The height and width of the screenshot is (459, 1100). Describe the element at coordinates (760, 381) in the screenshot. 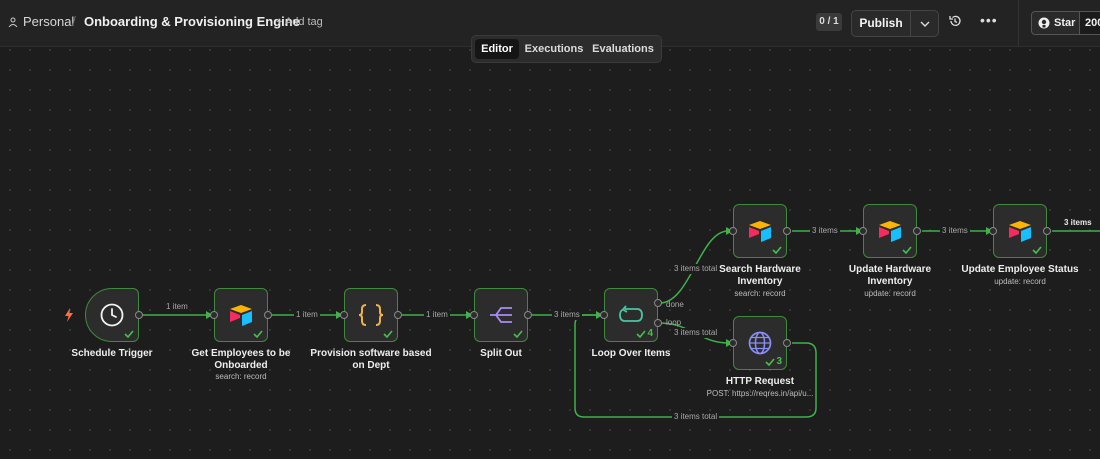

I see `node-label: HTTP Request` at that location.